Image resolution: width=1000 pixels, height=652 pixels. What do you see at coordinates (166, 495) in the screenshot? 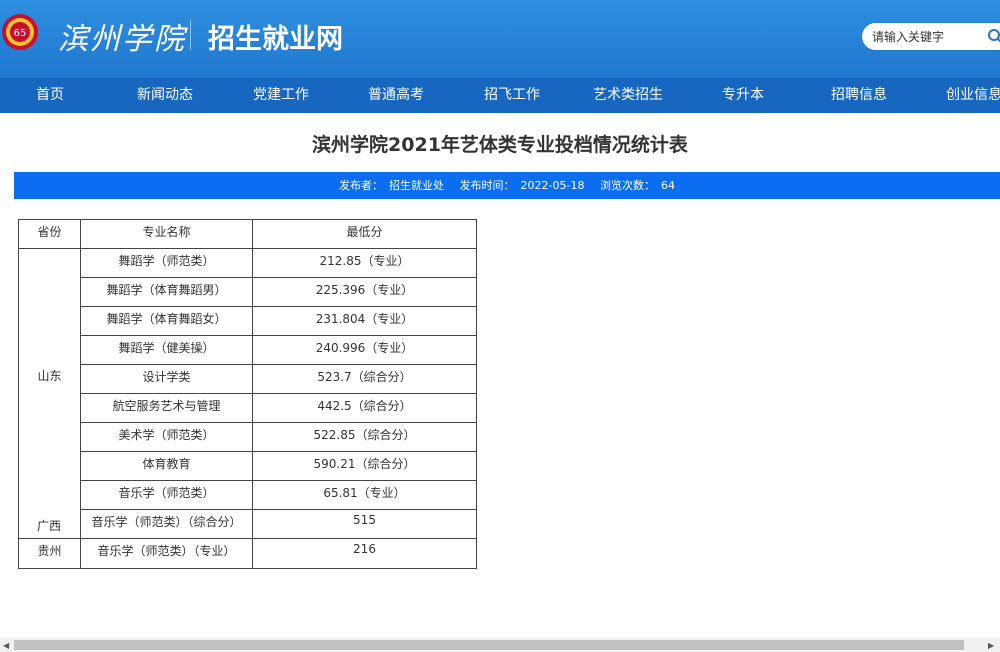
I see `major-cell: 音乐学（师范类）` at bounding box center [166, 495].